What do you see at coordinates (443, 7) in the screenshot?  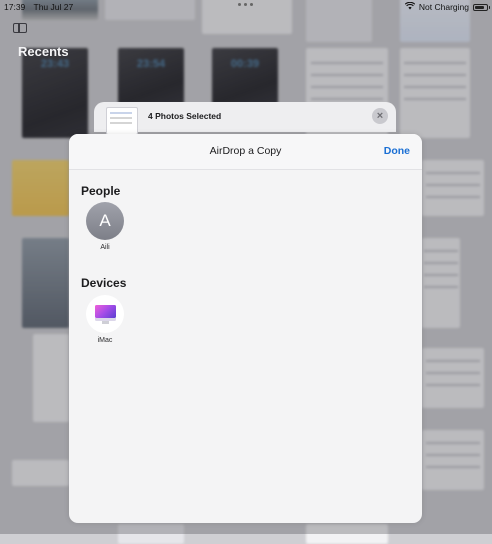 I see `charging-status: Not Charging` at bounding box center [443, 7].